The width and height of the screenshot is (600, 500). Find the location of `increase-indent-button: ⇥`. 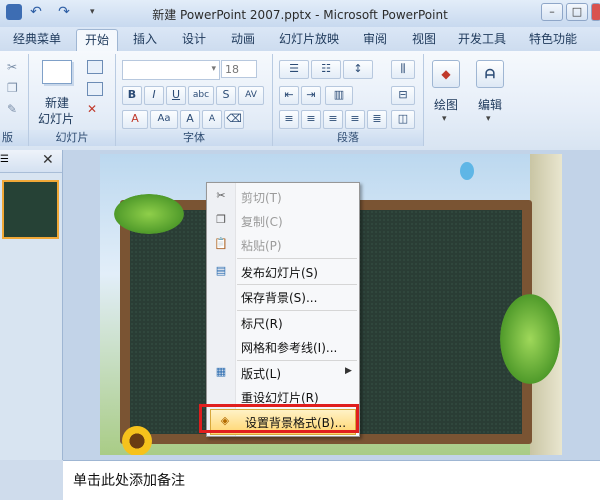

increase-indent-button: ⇥ is located at coordinates (311, 95).